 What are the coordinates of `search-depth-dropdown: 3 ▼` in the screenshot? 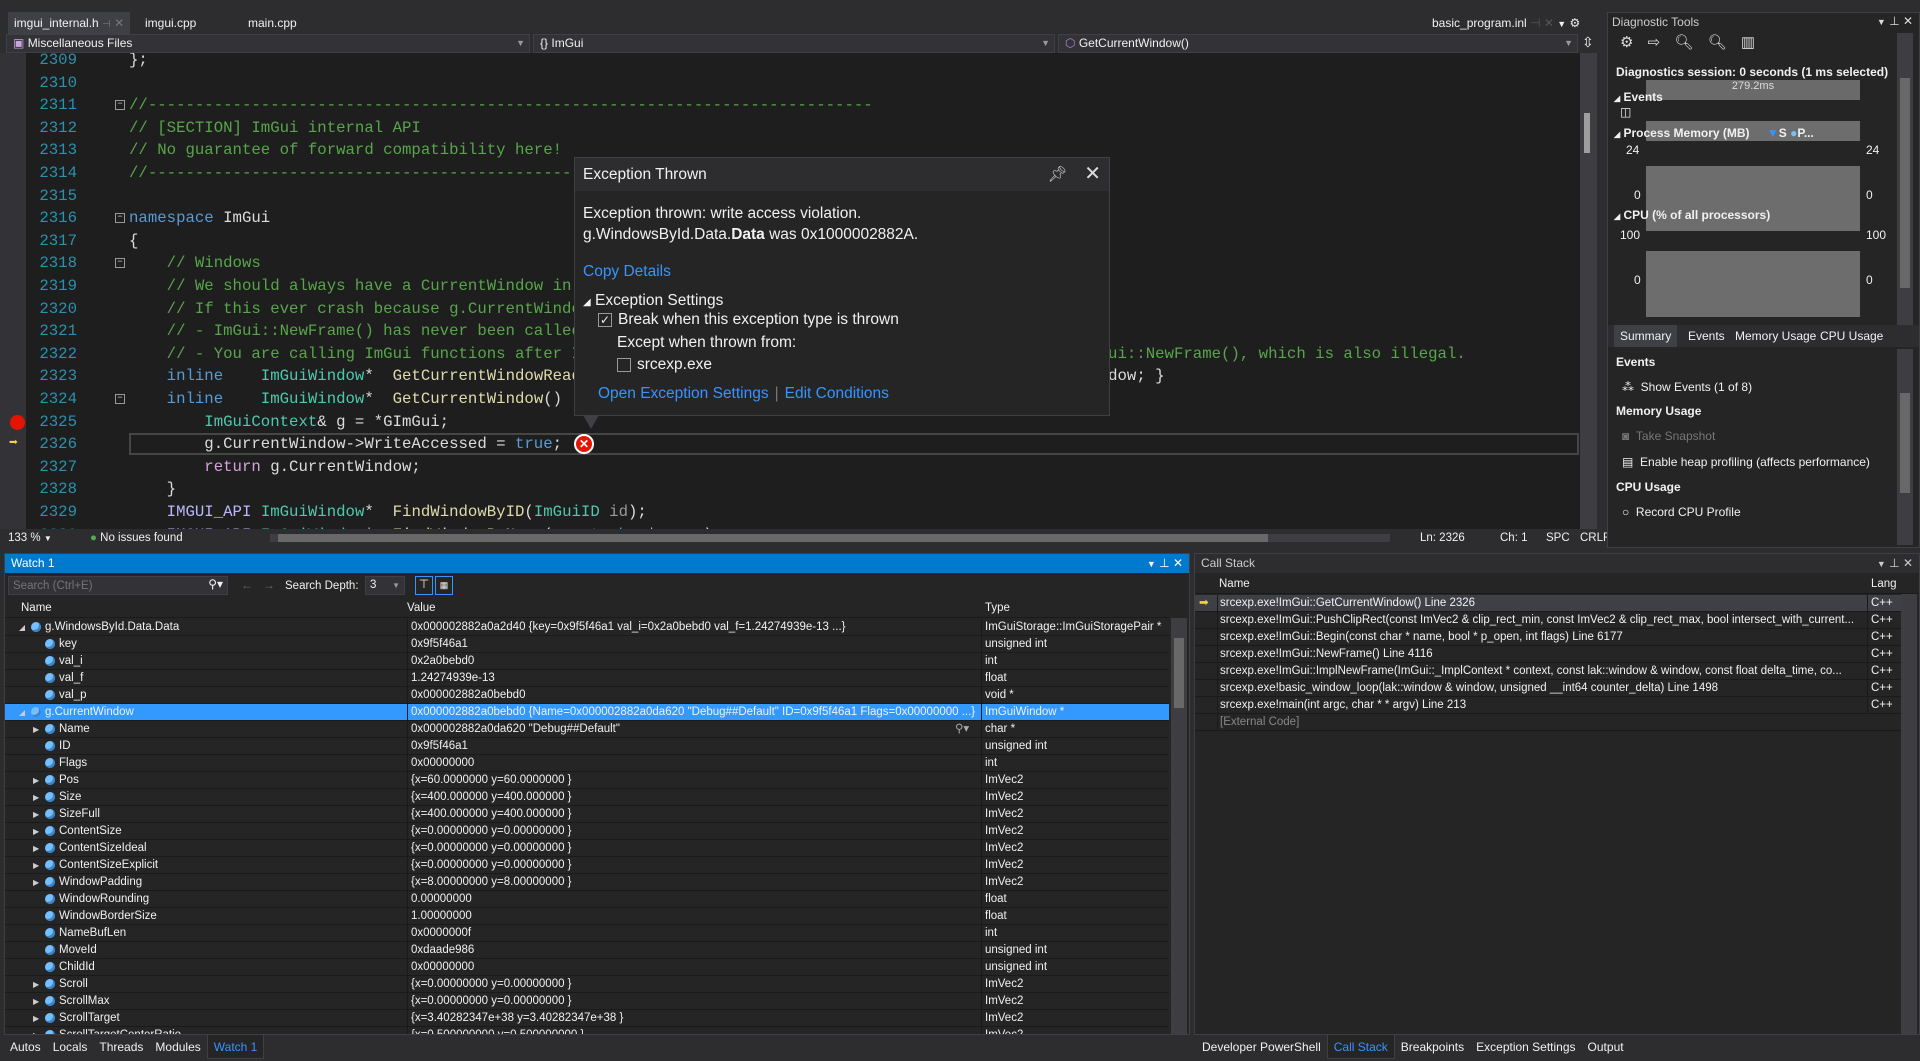 It's located at (385, 585).